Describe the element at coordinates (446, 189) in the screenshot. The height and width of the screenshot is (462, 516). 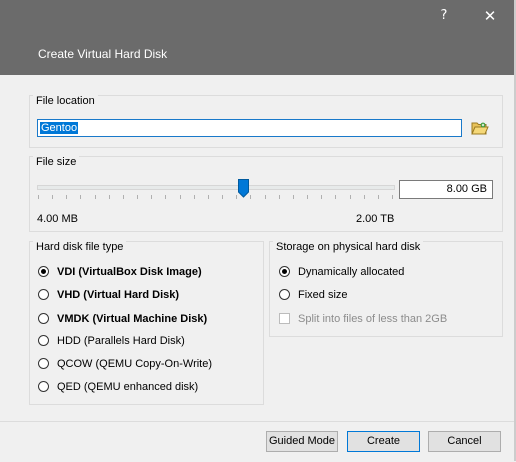
I see `file-size-input: 8.00 GB` at that location.